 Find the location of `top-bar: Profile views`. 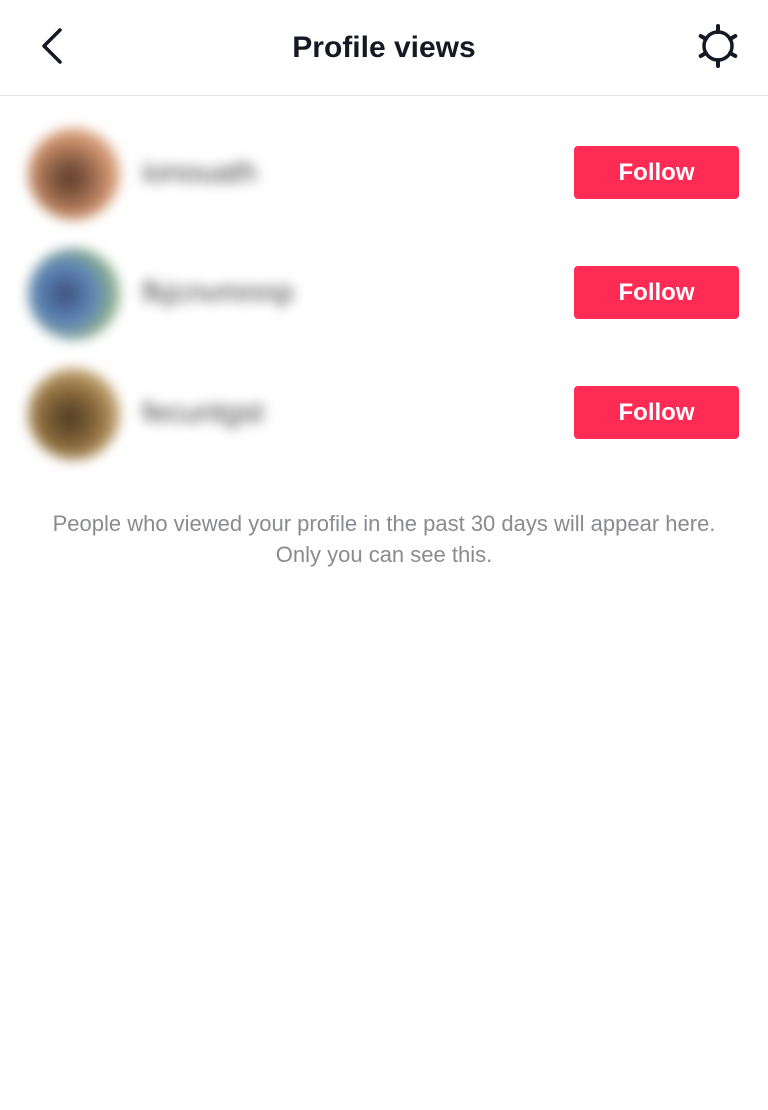

top-bar: Profile views is located at coordinates (384, 48).